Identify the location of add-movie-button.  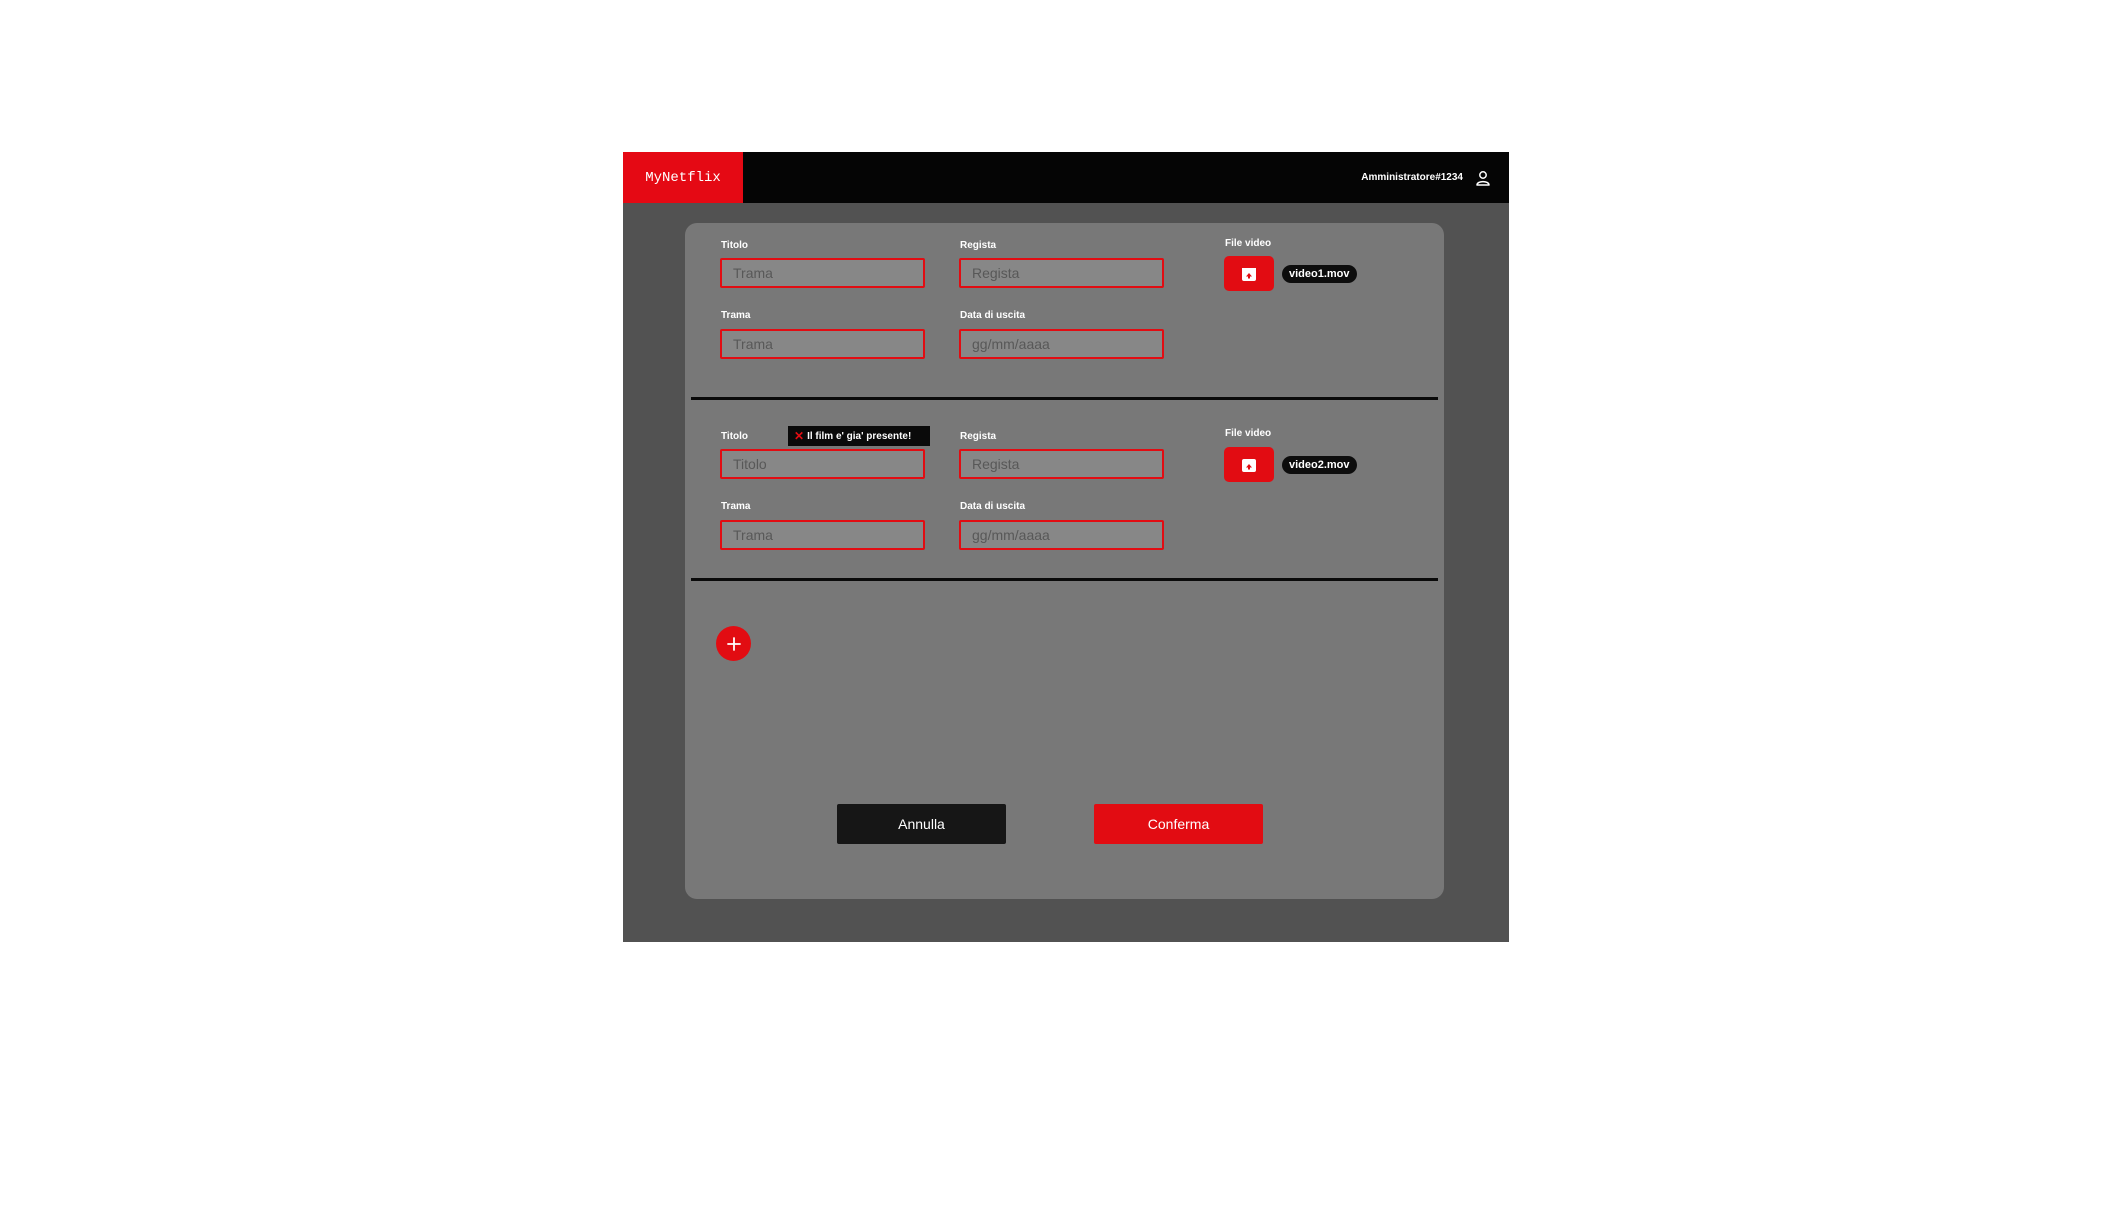
(733, 643).